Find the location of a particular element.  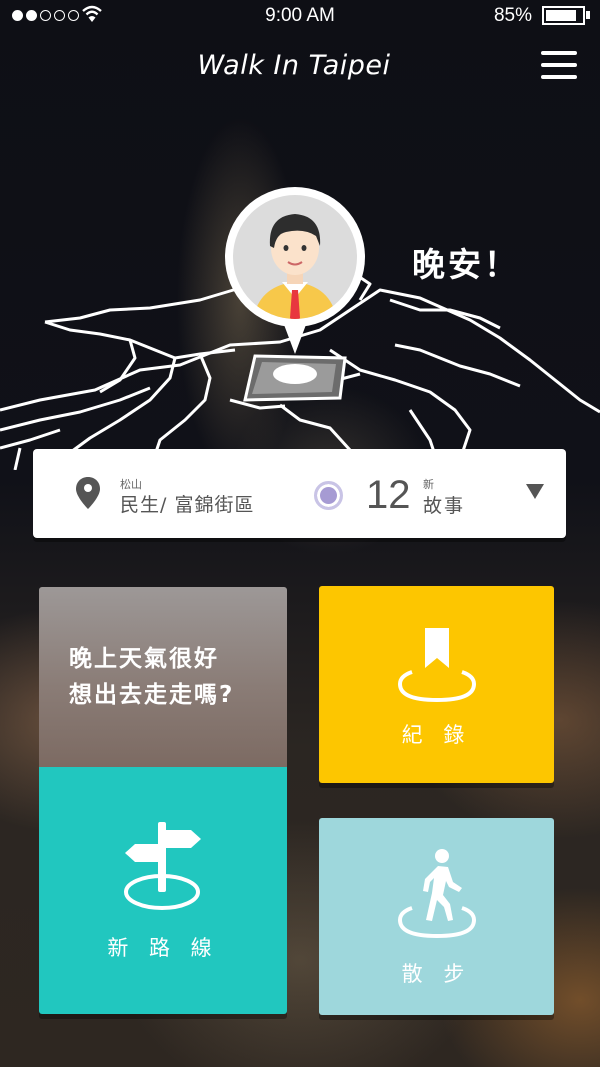

battery-percent: 85% is located at coordinates (512, 15).